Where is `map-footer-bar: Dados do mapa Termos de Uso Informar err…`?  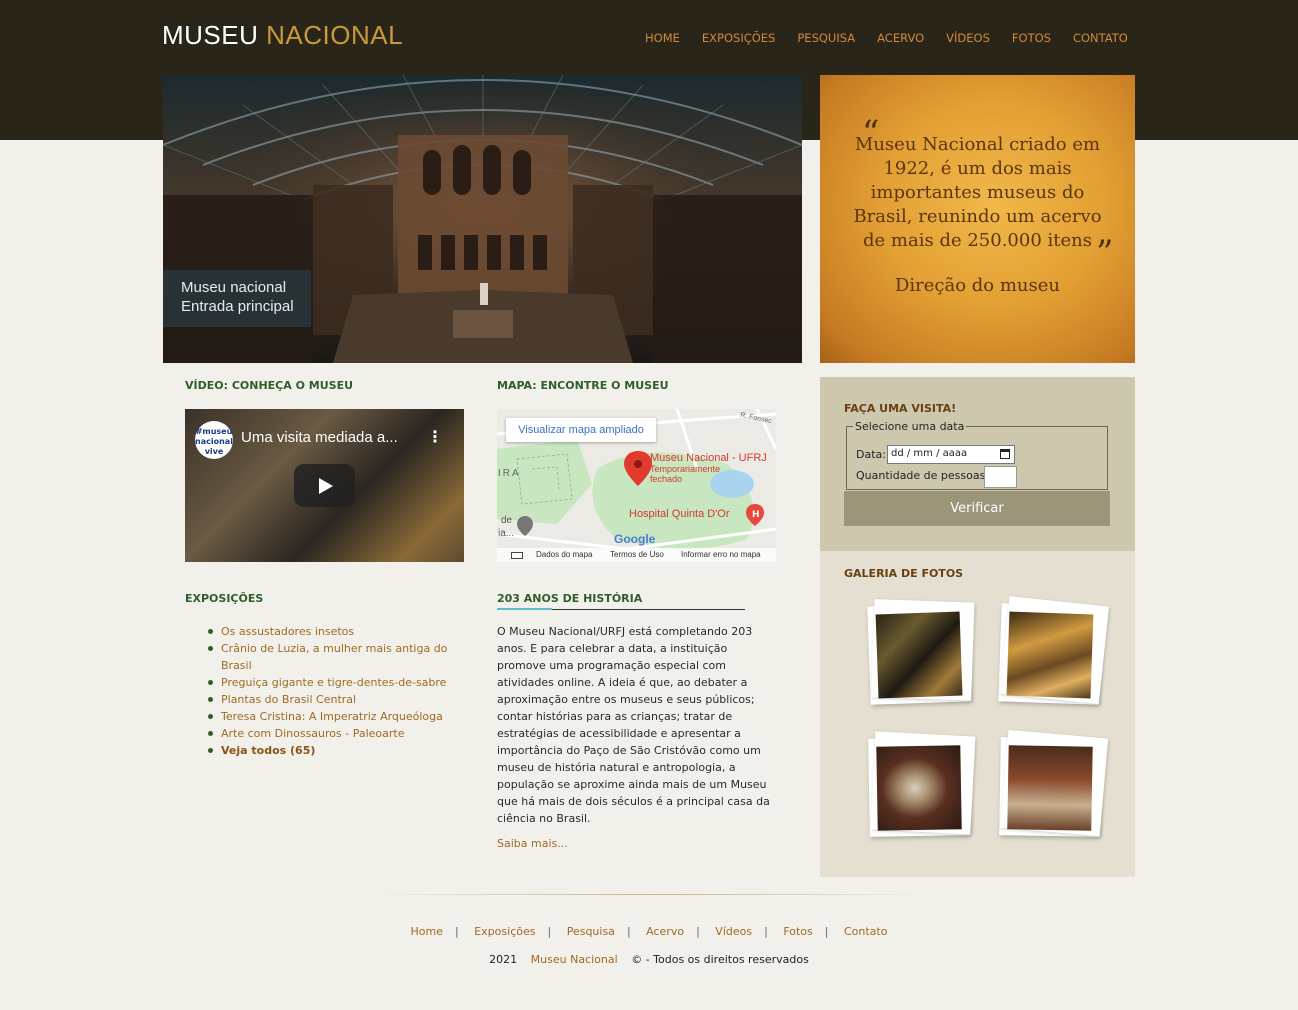 map-footer-bar: Dados do mapa Termos de Uso Informar err… is located at coordinates (636, 555).